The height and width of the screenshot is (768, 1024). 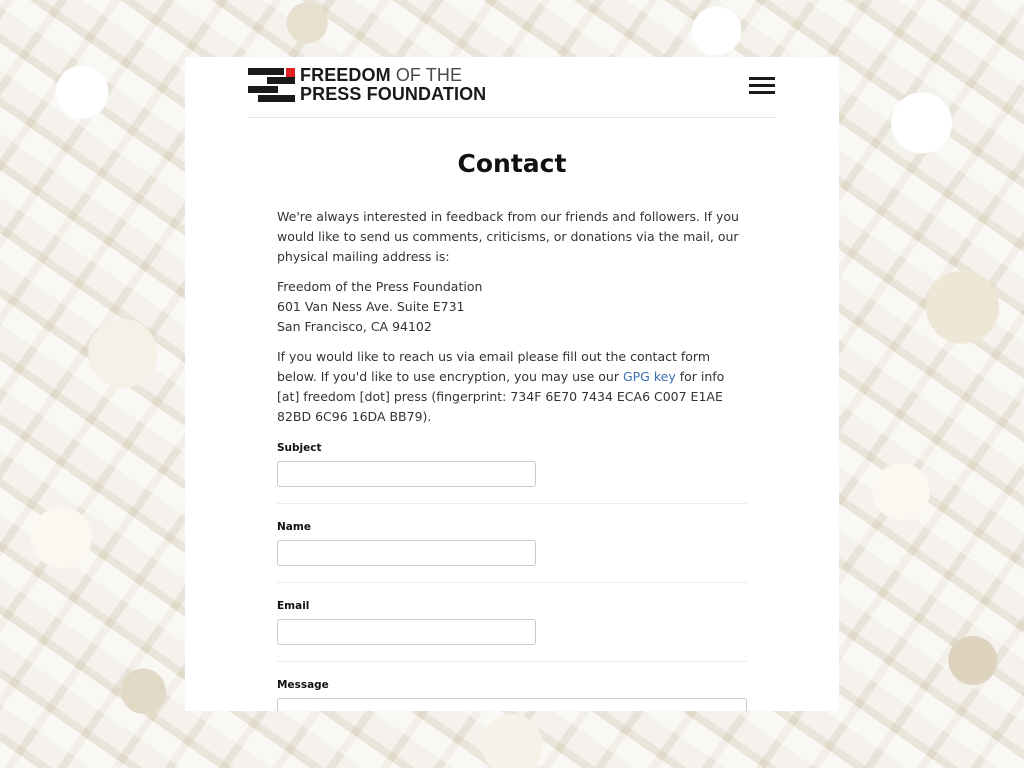 I want to click on email-input, so click(x=406, y=632).